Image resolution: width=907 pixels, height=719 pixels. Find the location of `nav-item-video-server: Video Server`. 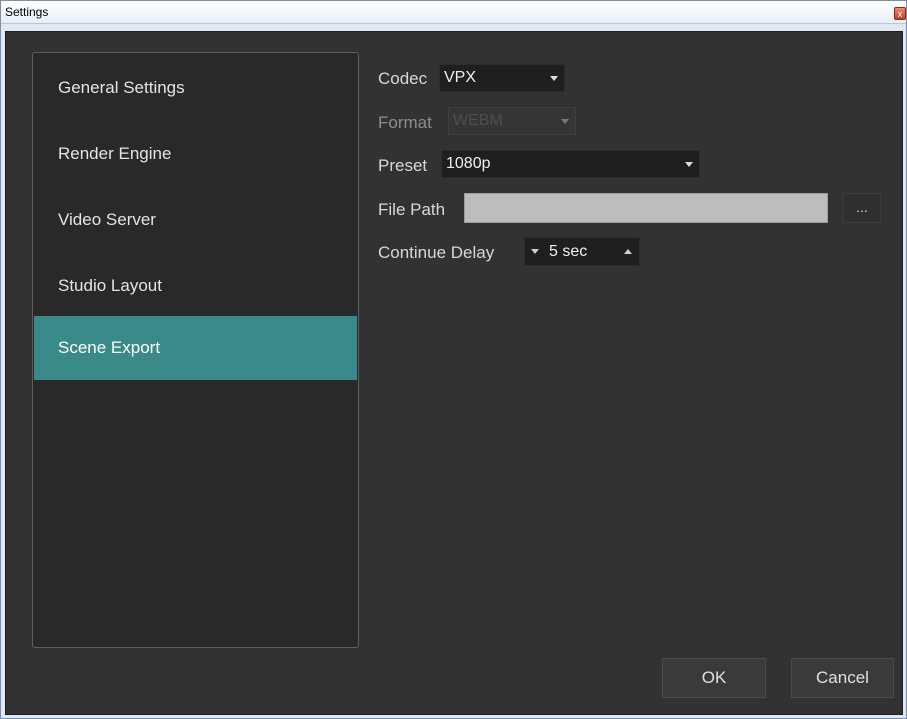

nav-item-video-server: Video Server is located at coordinates (195, 220).